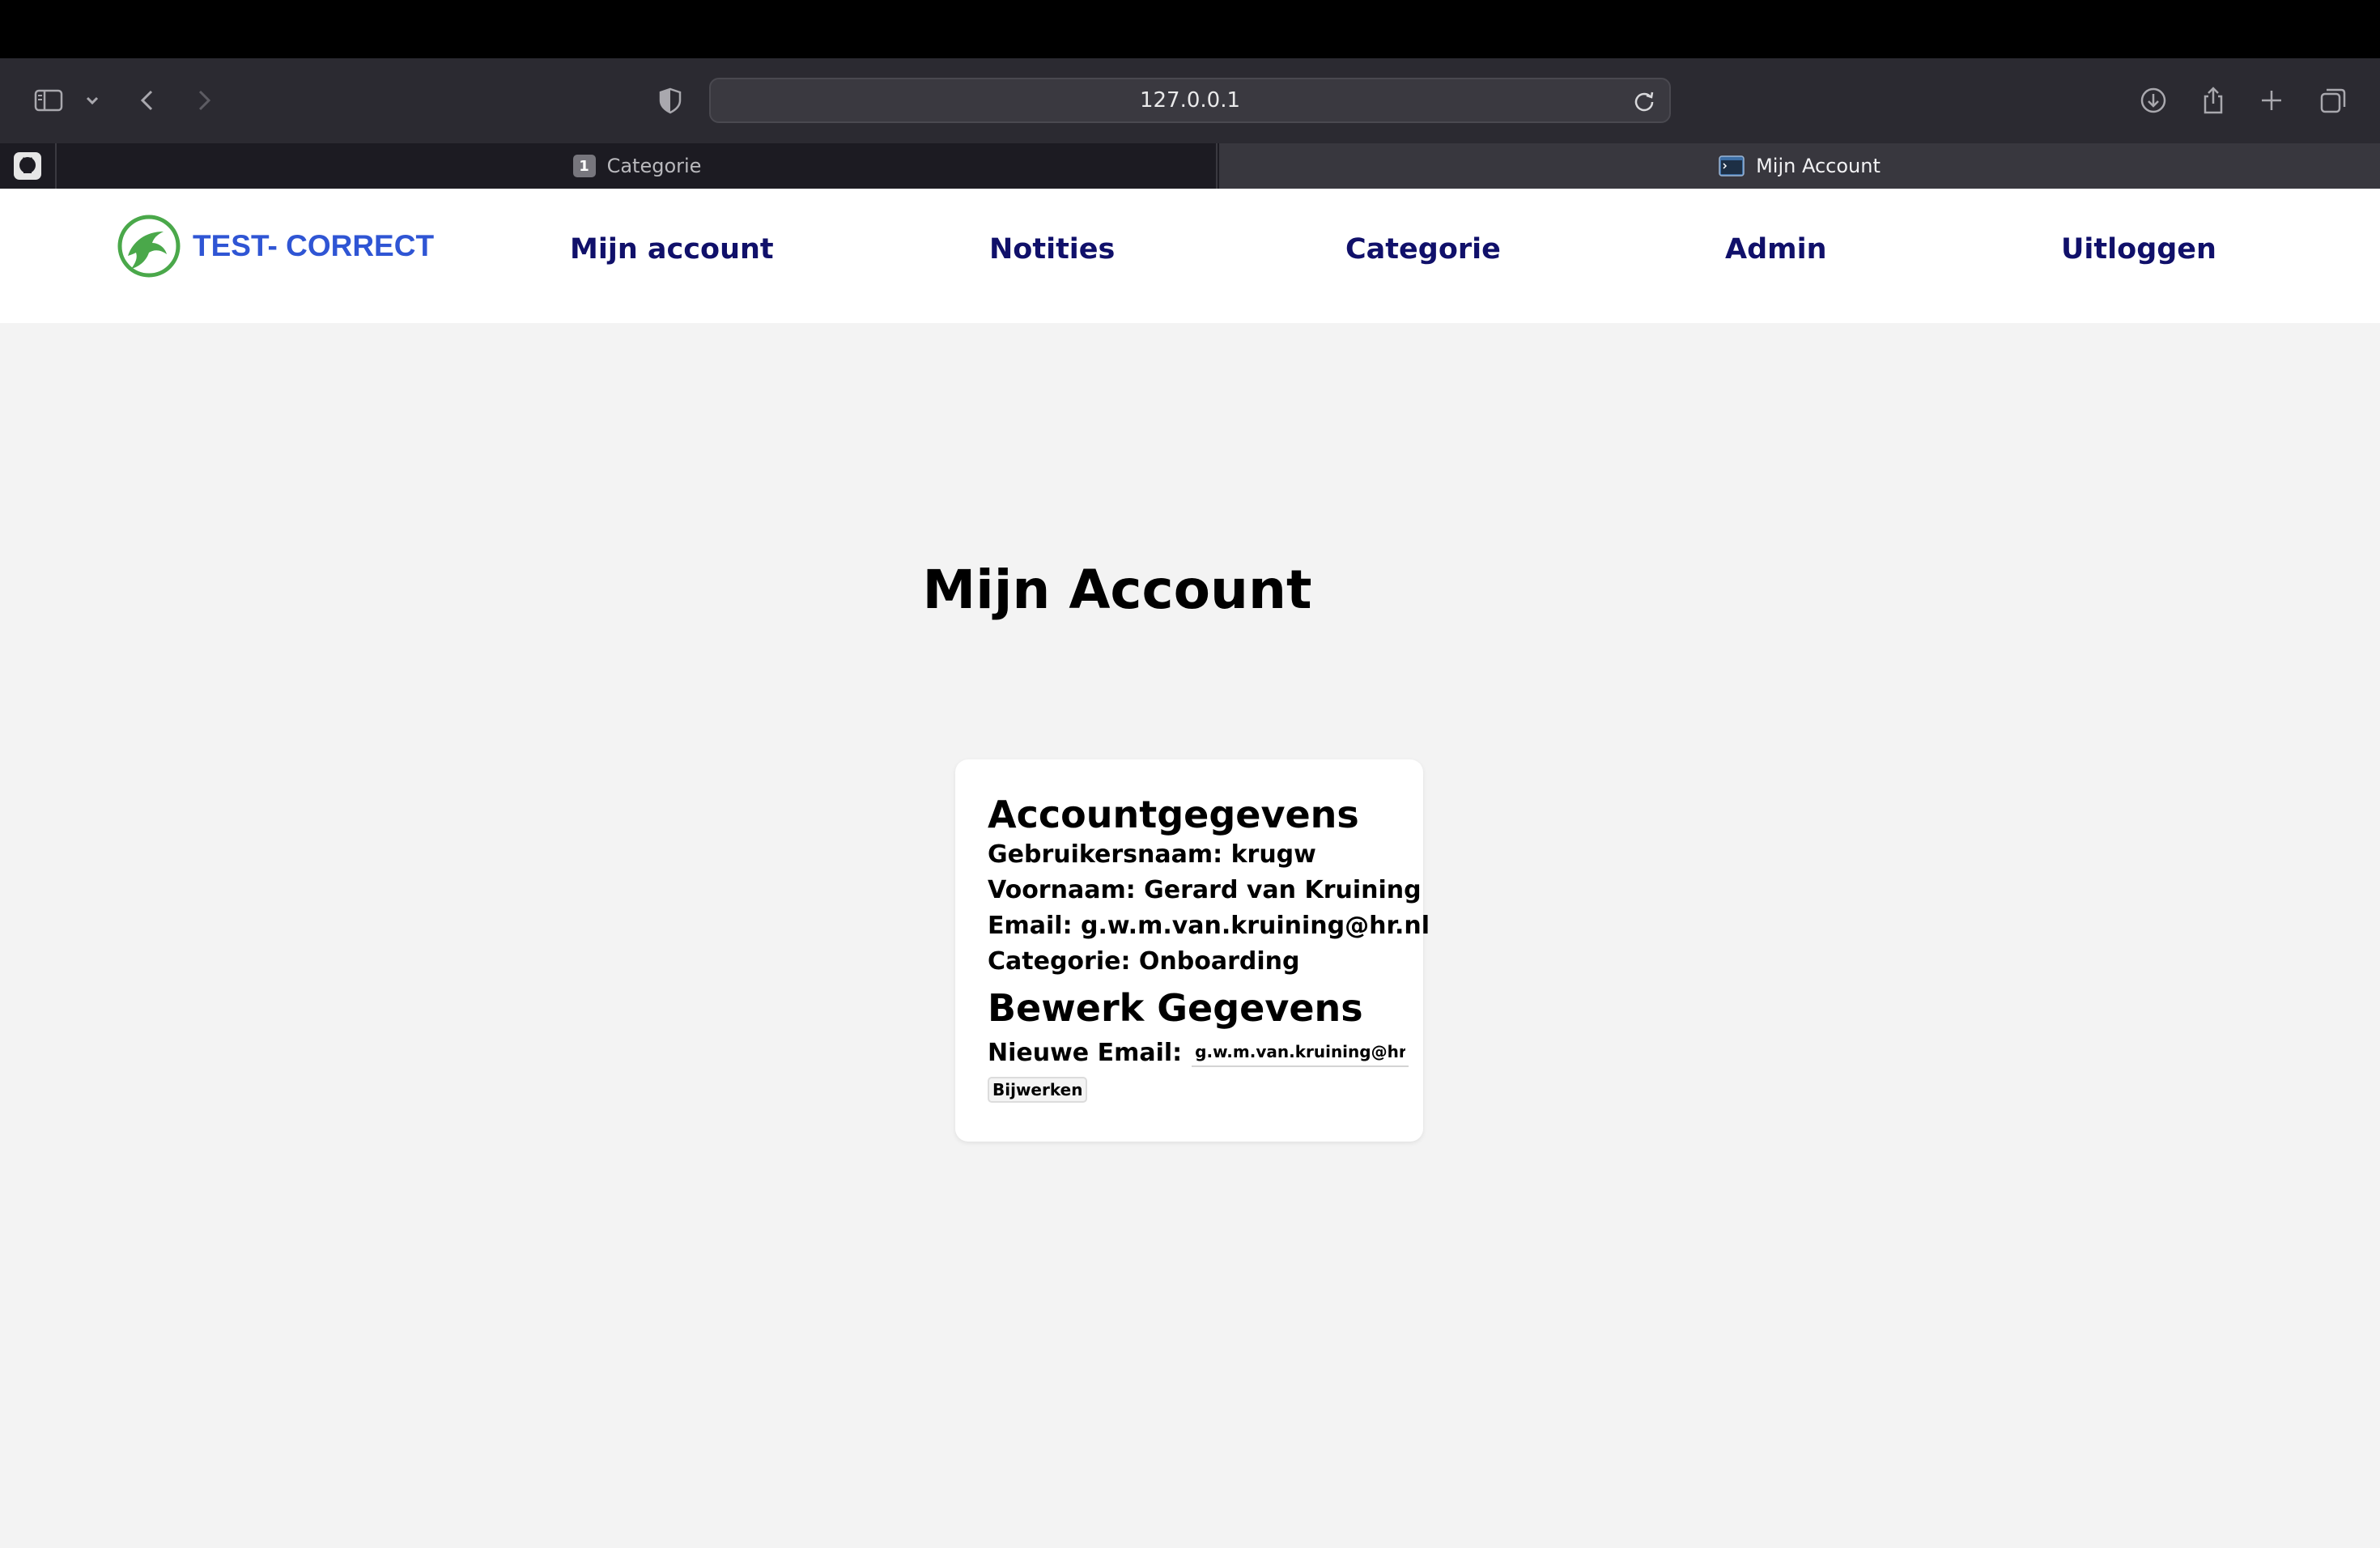 The height and width of the screenshot is (1548, 2380). Describe the element at coordinates (149, 247) in the screenshot. I see `dolphin-logo-icon` at that location.